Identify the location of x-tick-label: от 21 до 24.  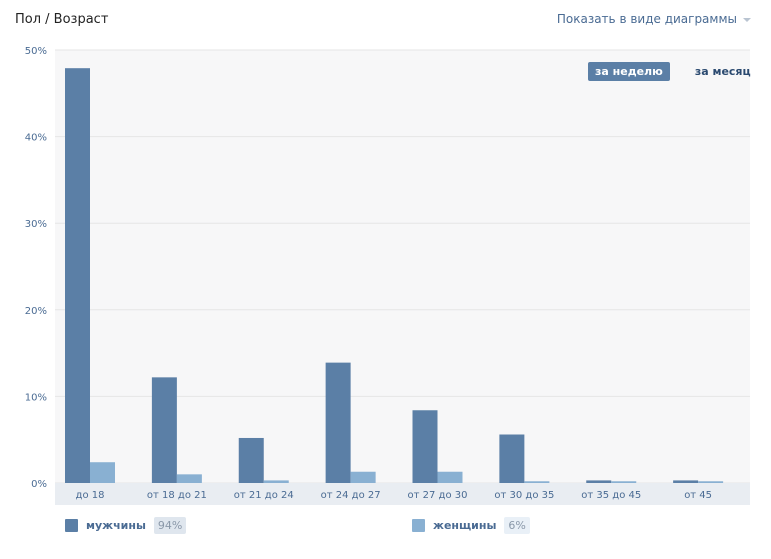
(264, 495).